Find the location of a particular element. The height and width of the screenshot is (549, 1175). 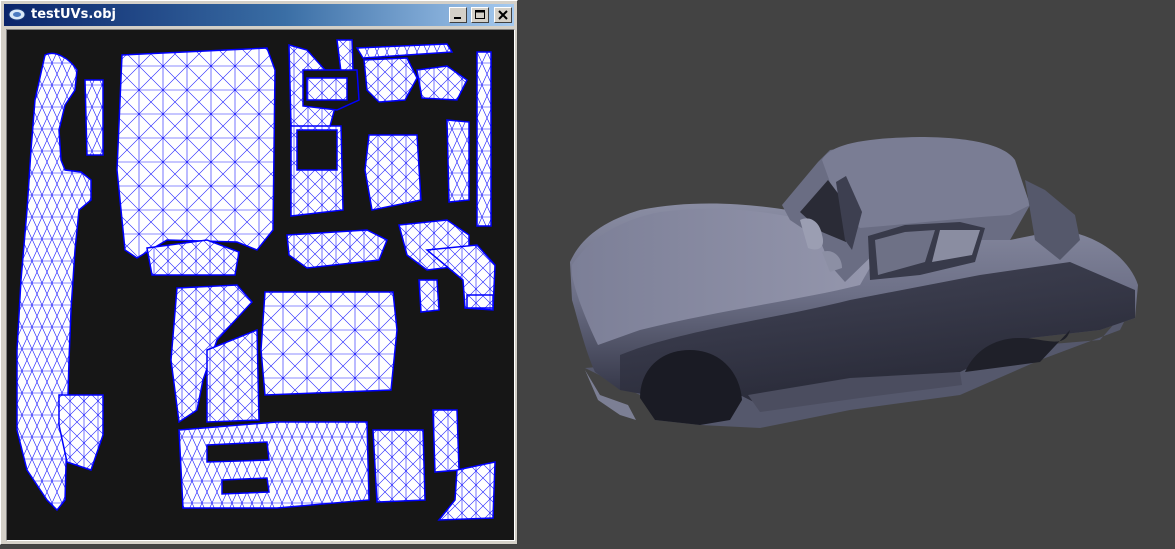

minimize-icon is located at coordinates (457, 18).